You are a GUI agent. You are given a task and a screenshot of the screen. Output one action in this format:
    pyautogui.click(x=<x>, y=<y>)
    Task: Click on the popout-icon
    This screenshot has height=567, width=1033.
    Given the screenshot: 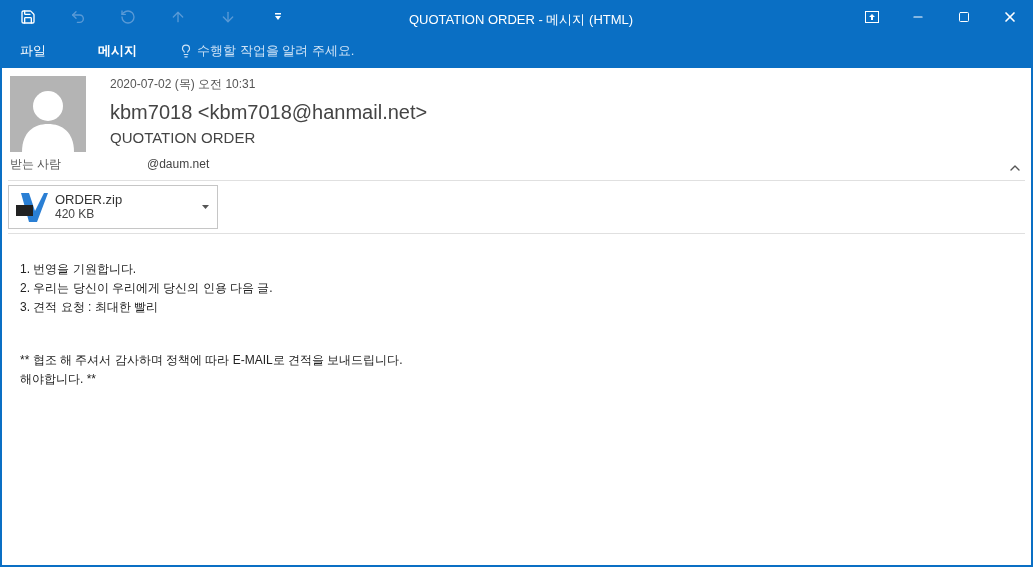 What is the action you would take?
    pyautogui.click(x=872, y=17)
    